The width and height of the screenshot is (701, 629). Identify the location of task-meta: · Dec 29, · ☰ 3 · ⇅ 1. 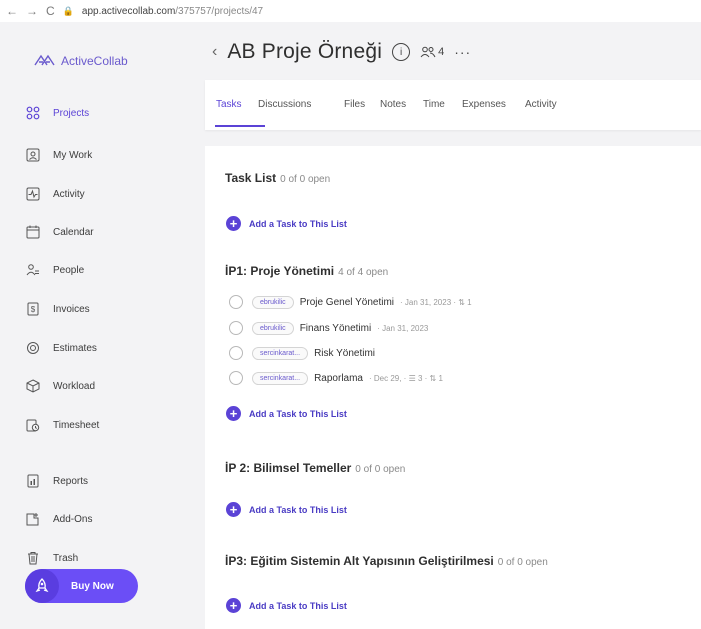
(406, 378).